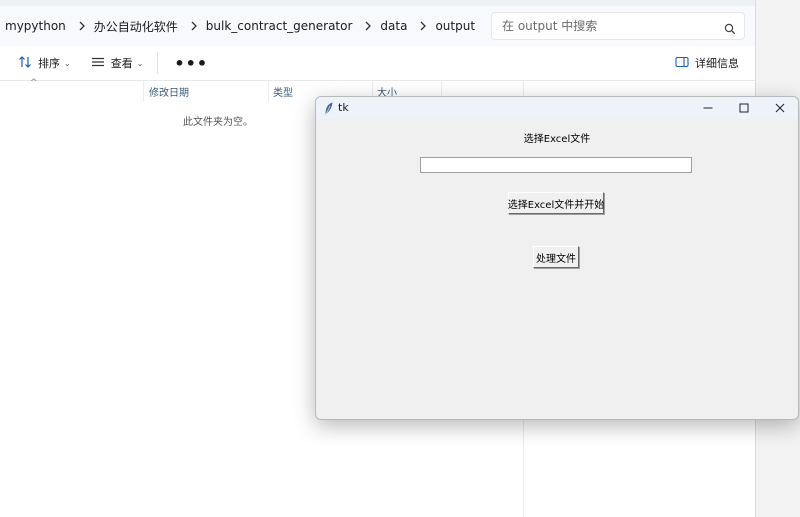 Image resolution: width=800 pixels, height=517 pixels. I want to click on column-header-type: 类型, so click(283, 91).